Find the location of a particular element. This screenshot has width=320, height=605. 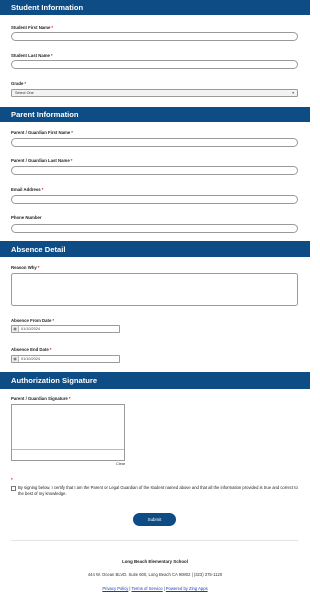

reason-label: Reason Why* is located at coordinates (25, 267).